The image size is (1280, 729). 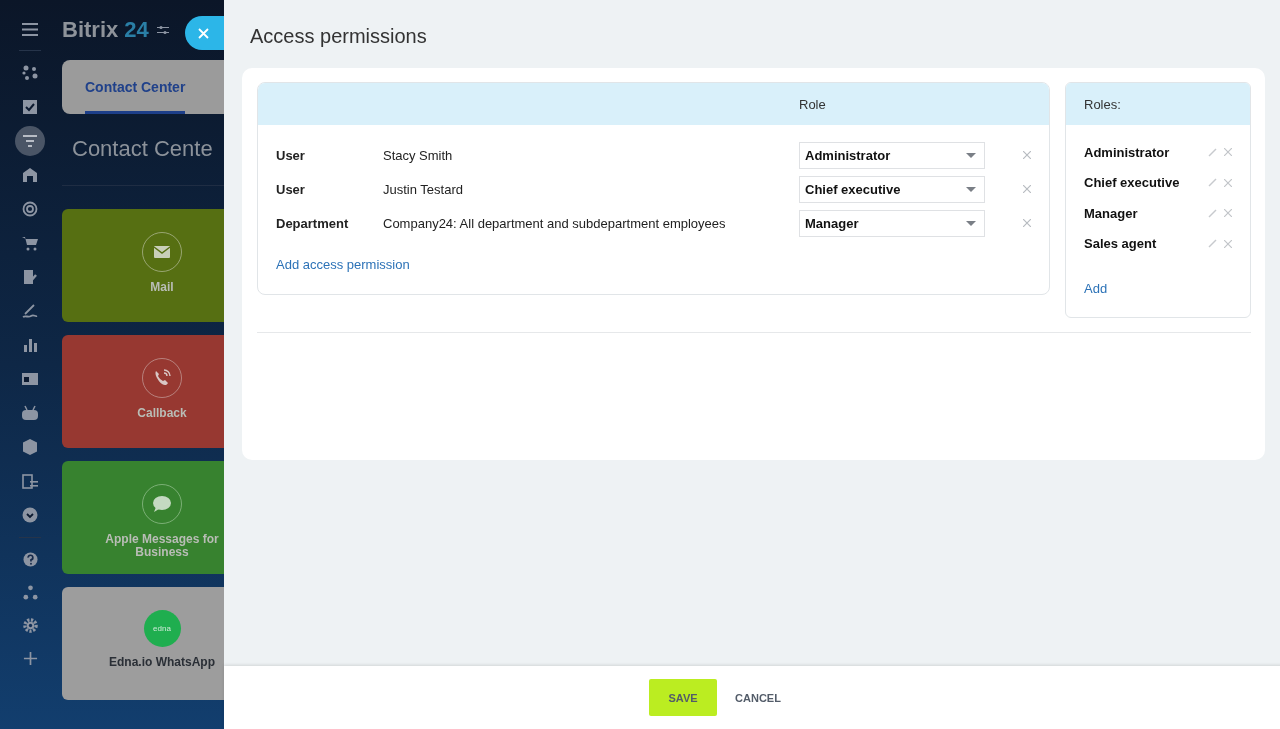 What do you see at coordinates (423, 189) in the screenshot?
I see `entity-name: Justin Testard` at bounding box center [423, 189].